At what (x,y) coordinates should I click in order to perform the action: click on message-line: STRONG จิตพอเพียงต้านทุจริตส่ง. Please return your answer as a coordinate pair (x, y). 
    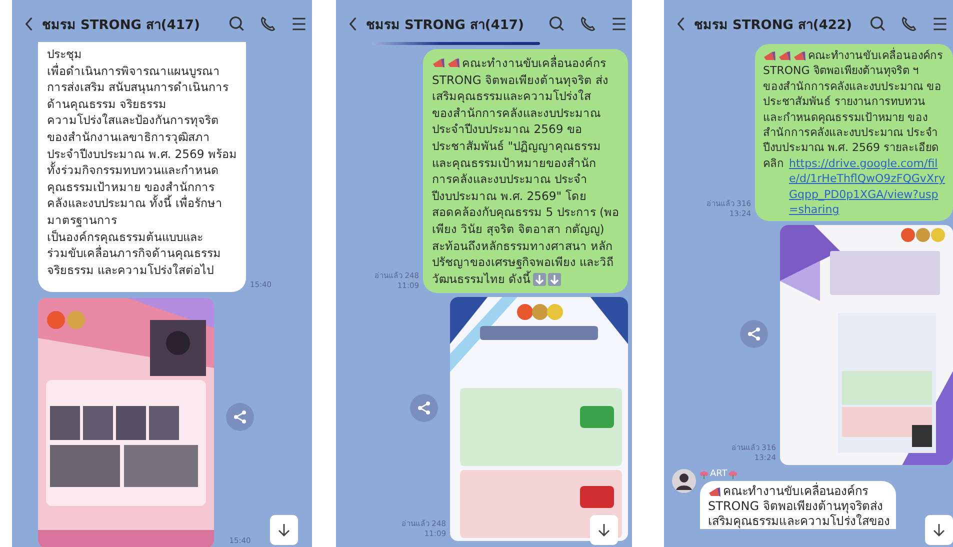
    Looking at the image, I should click on (795, 506).